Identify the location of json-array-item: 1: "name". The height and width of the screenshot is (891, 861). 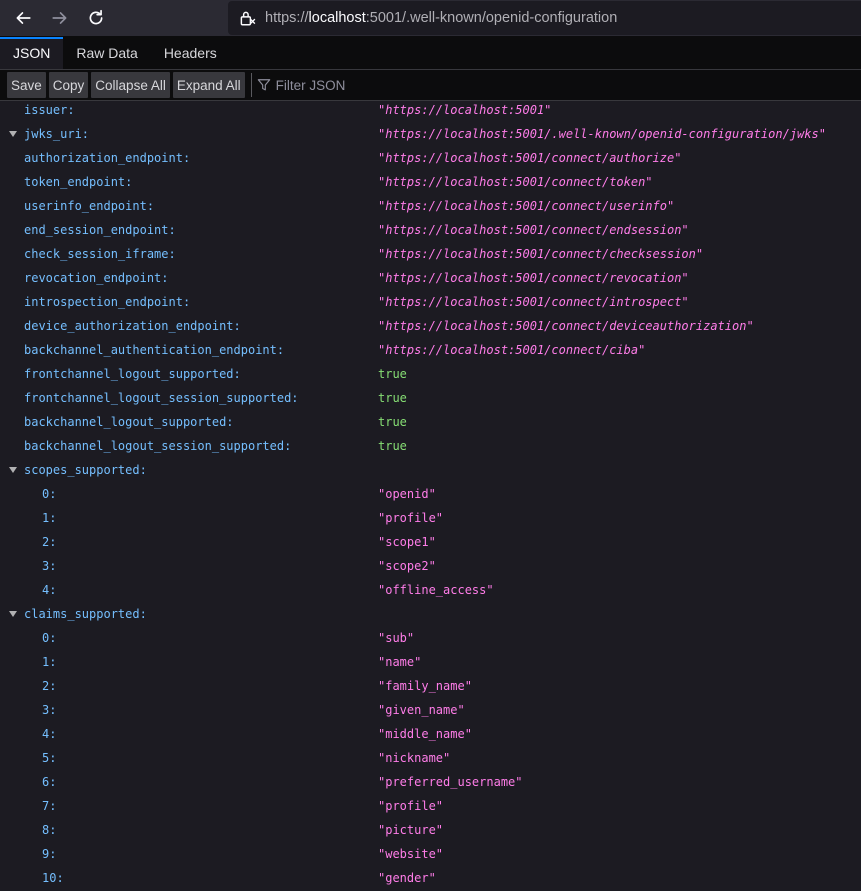
(430, 662).